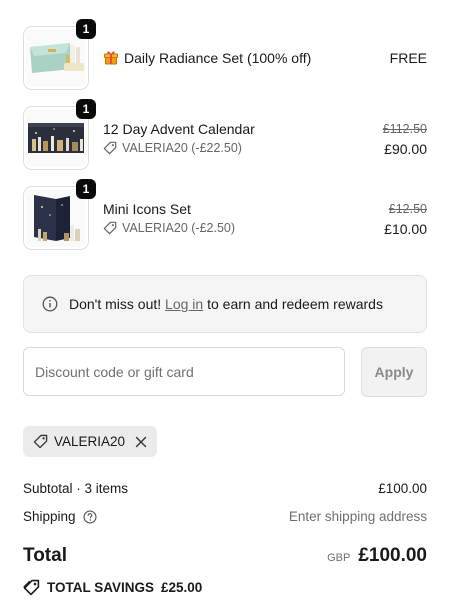 This screenshot has height=613, width=462. Describe the element at coordinates (76, 488) in the screenshot. I see `subtotal-label: Subtotal · 3 items` at that location.